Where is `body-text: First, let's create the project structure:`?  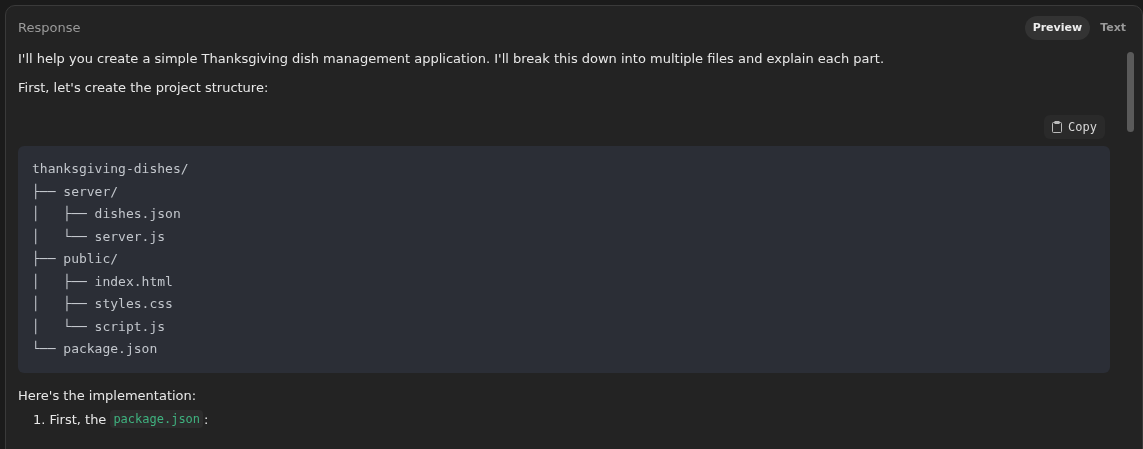 body-text: First, let's create the project structure: is located at coordinates (144, 88).